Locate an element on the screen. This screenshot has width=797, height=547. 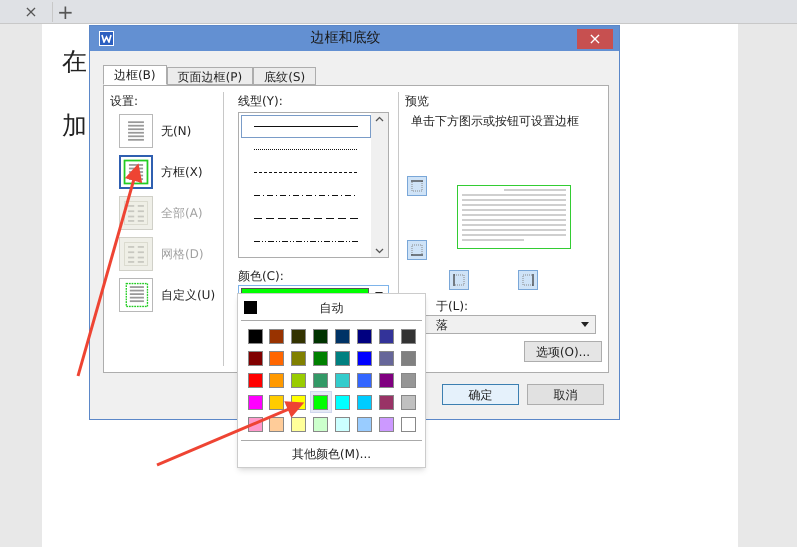
dialog-button: 取消 is located at coordinates (565, 394).